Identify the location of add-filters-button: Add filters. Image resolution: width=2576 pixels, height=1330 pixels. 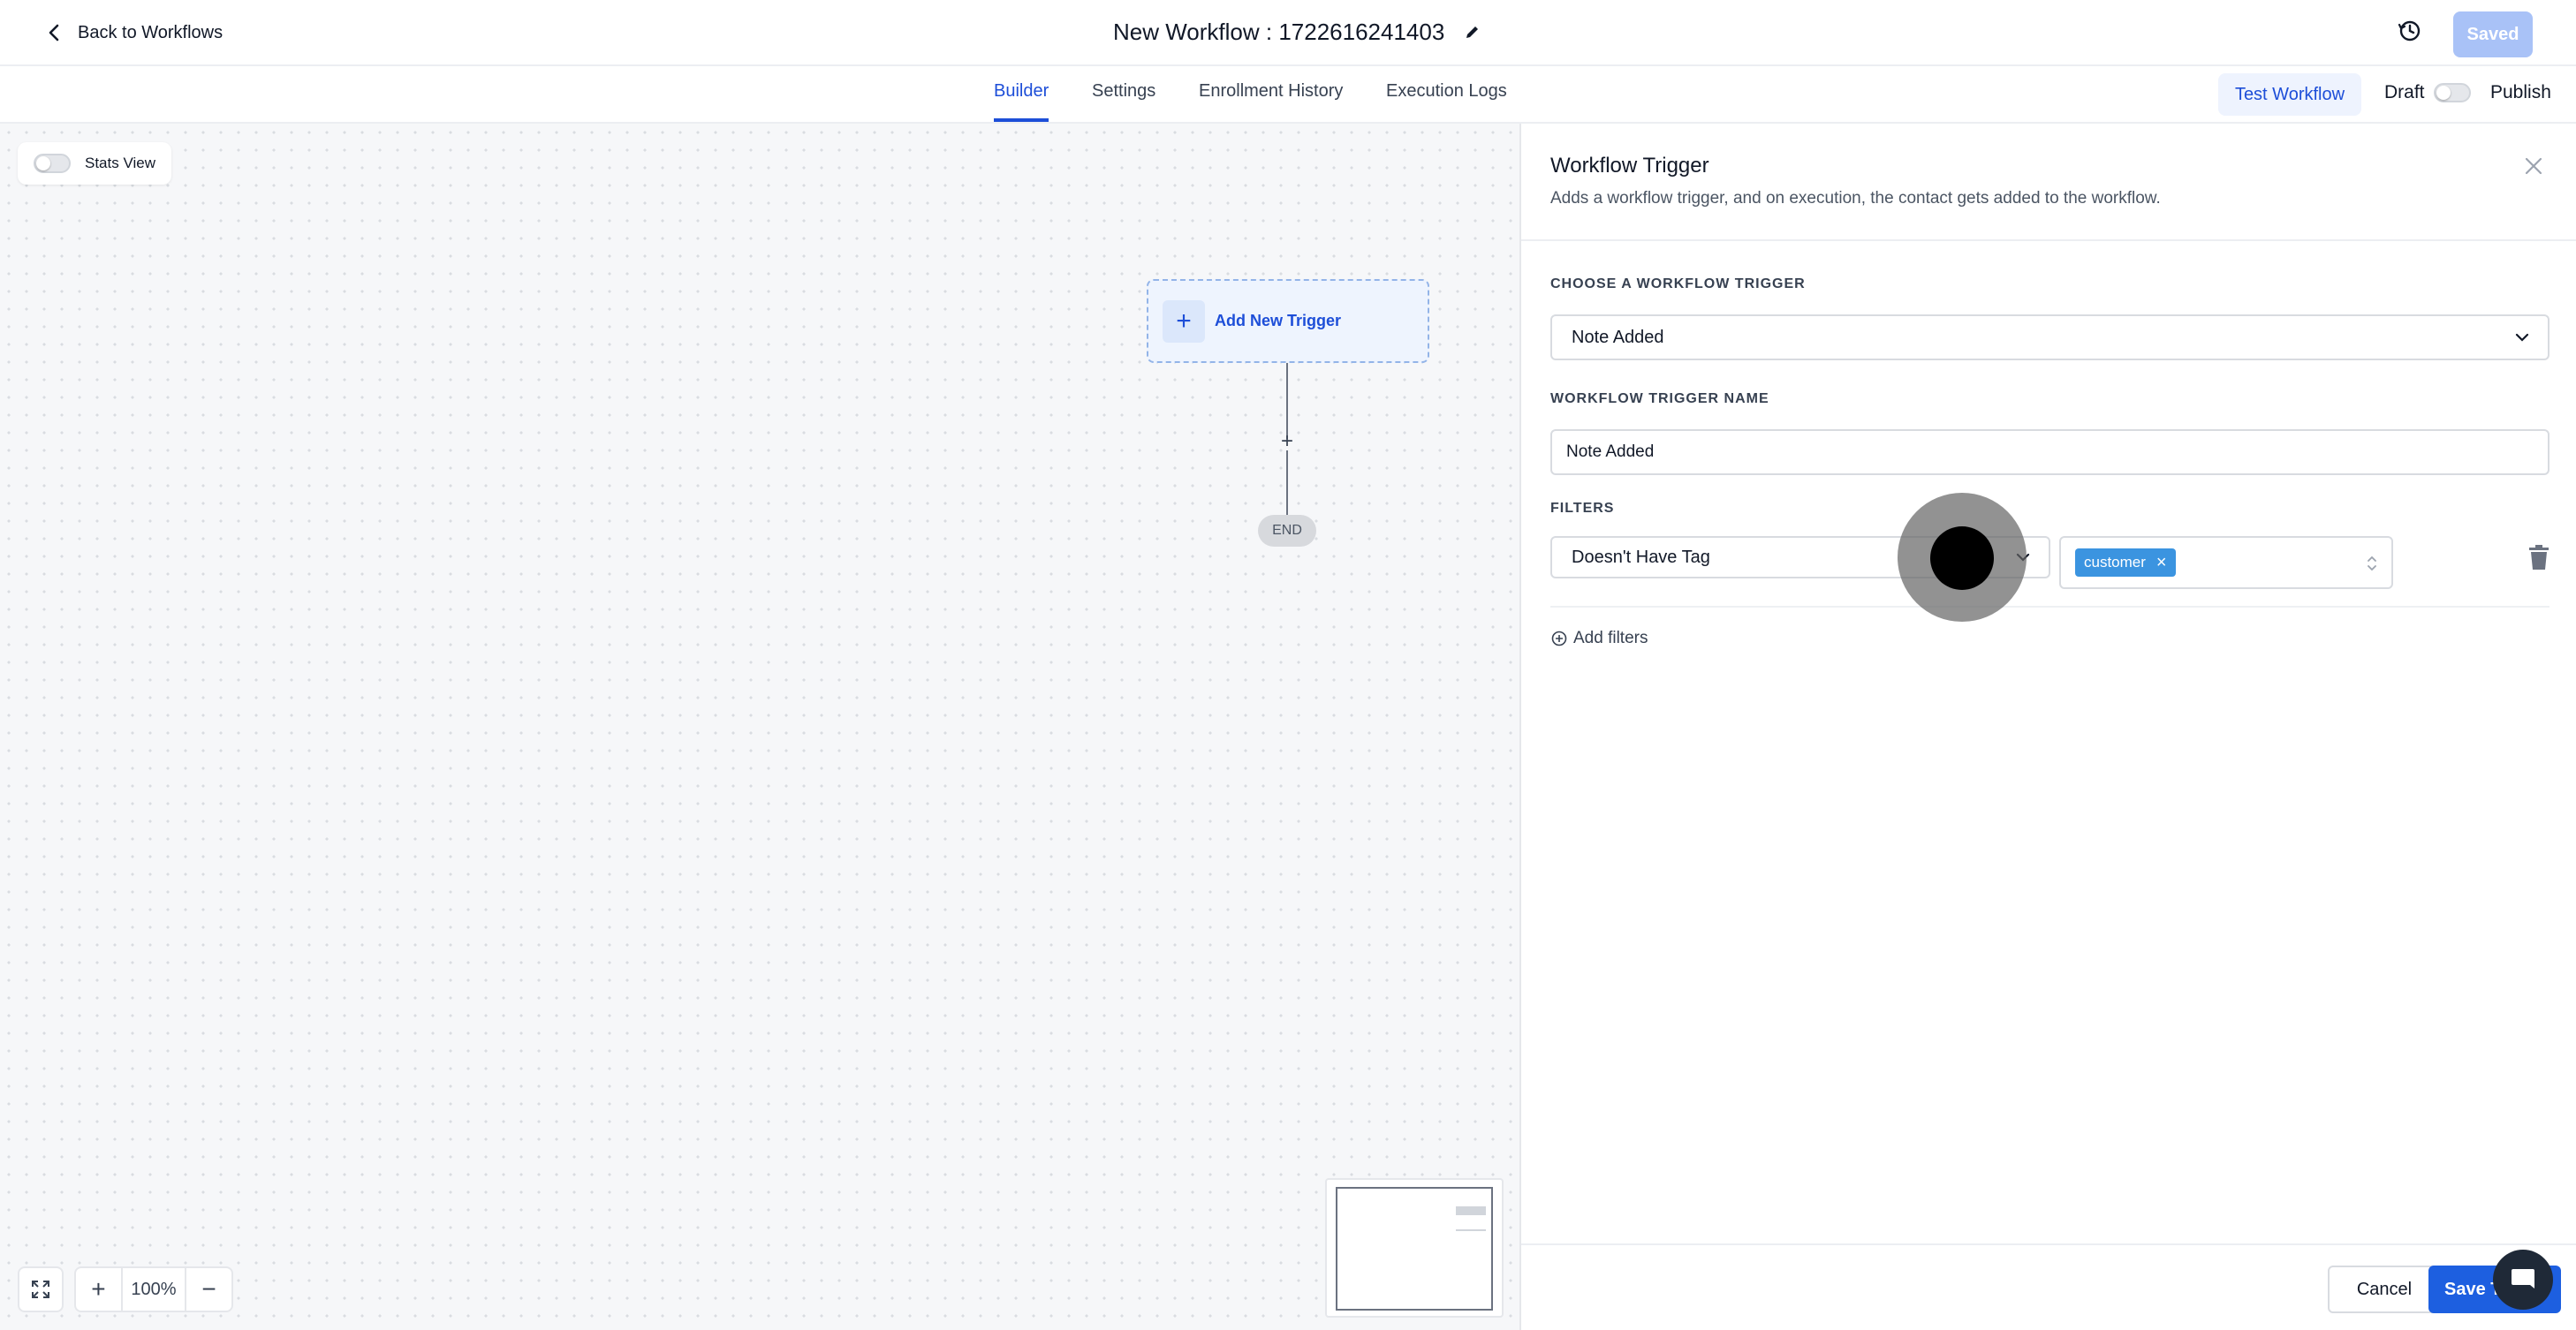
(1599, 638).